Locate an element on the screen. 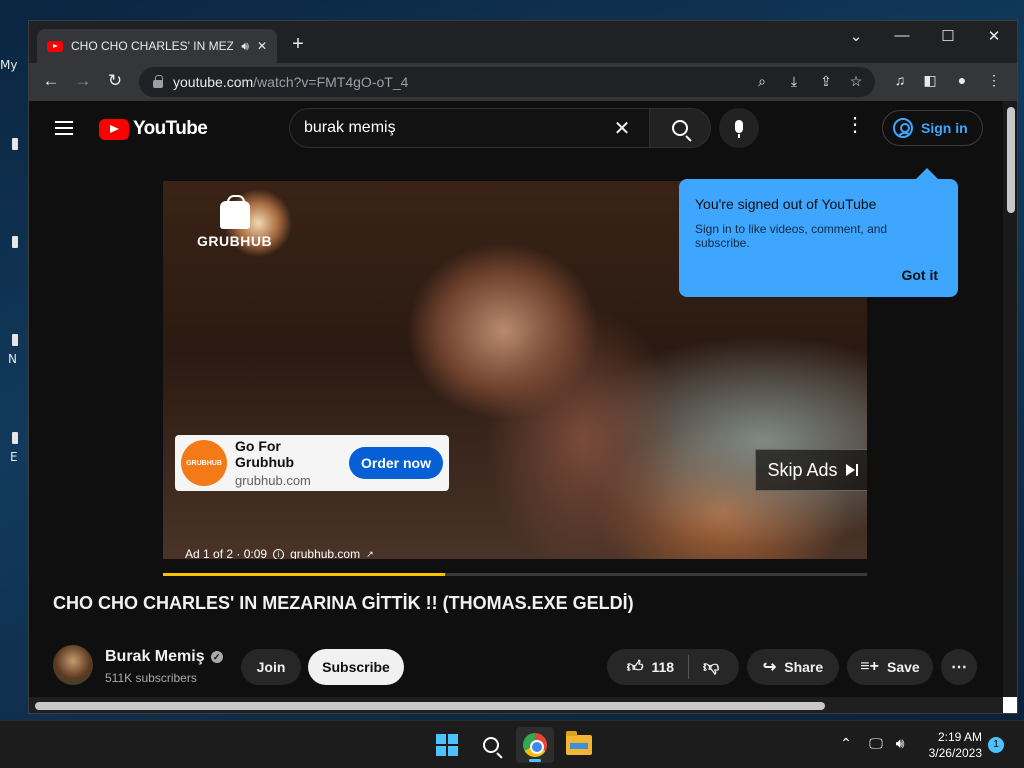  save-label: Save is located at coordinates (903, 667).